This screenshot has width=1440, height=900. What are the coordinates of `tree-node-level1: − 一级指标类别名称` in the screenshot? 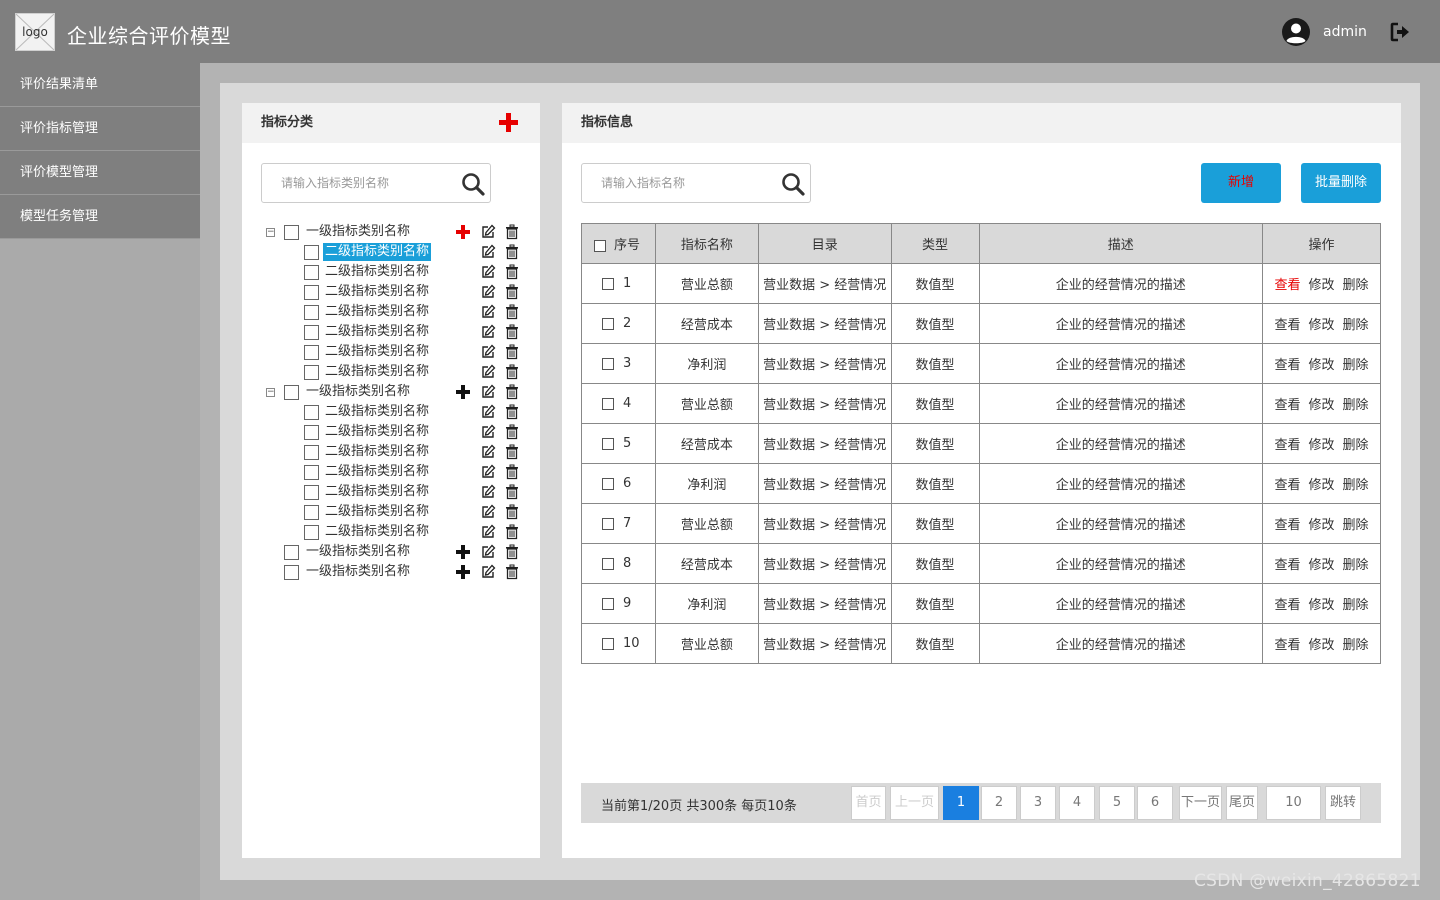 It's located at (396, 392).